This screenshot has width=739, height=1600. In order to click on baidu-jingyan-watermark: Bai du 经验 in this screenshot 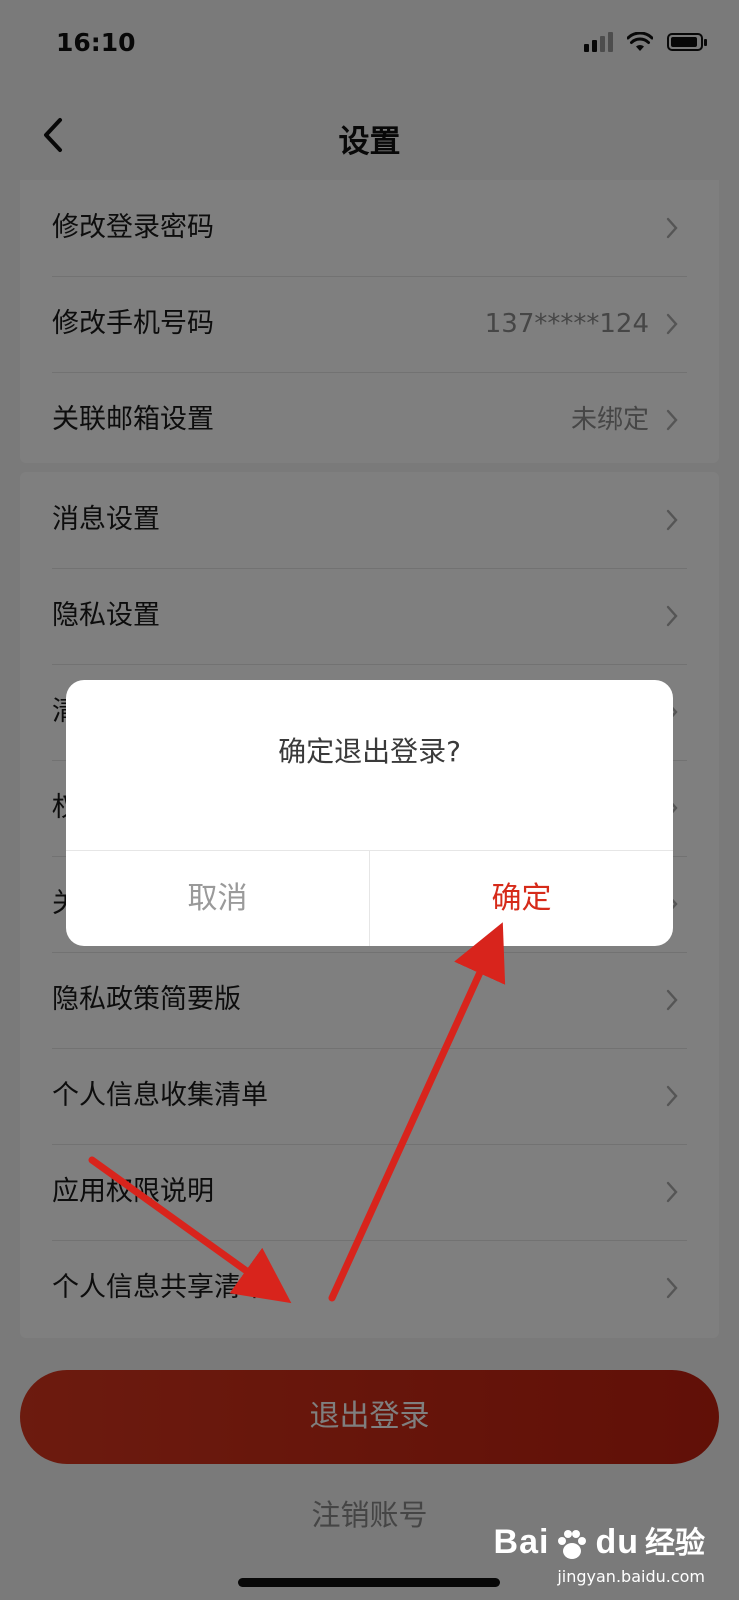, I will do `click(599, 1540)`.